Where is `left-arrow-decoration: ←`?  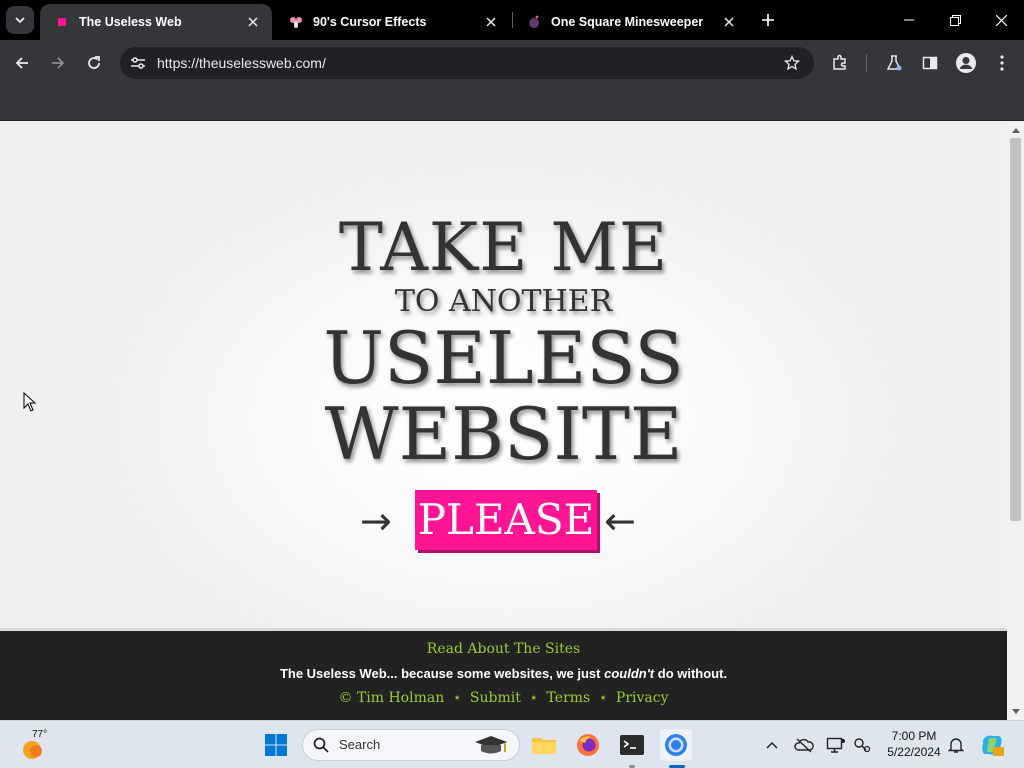 left-arrow-decoration: ← is located at coordinates (620, 521).